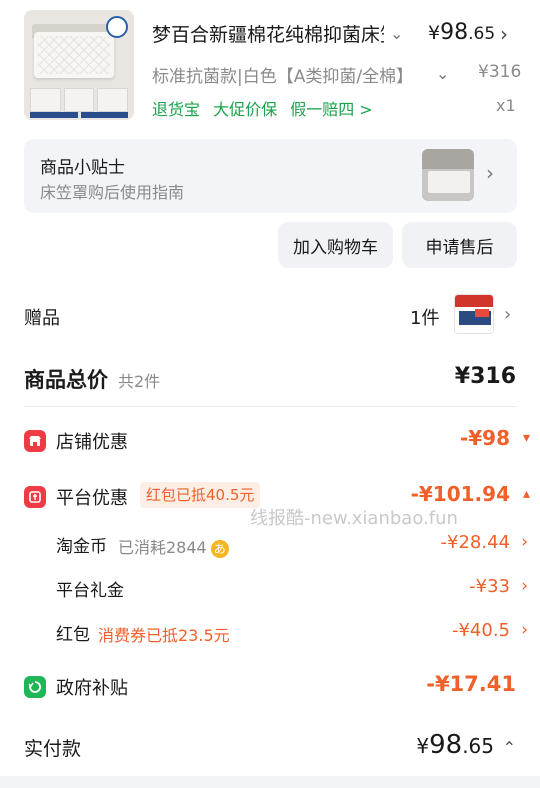  I want to click on hongbao-note: 消费券已抵23.5元, so click(164, 635).